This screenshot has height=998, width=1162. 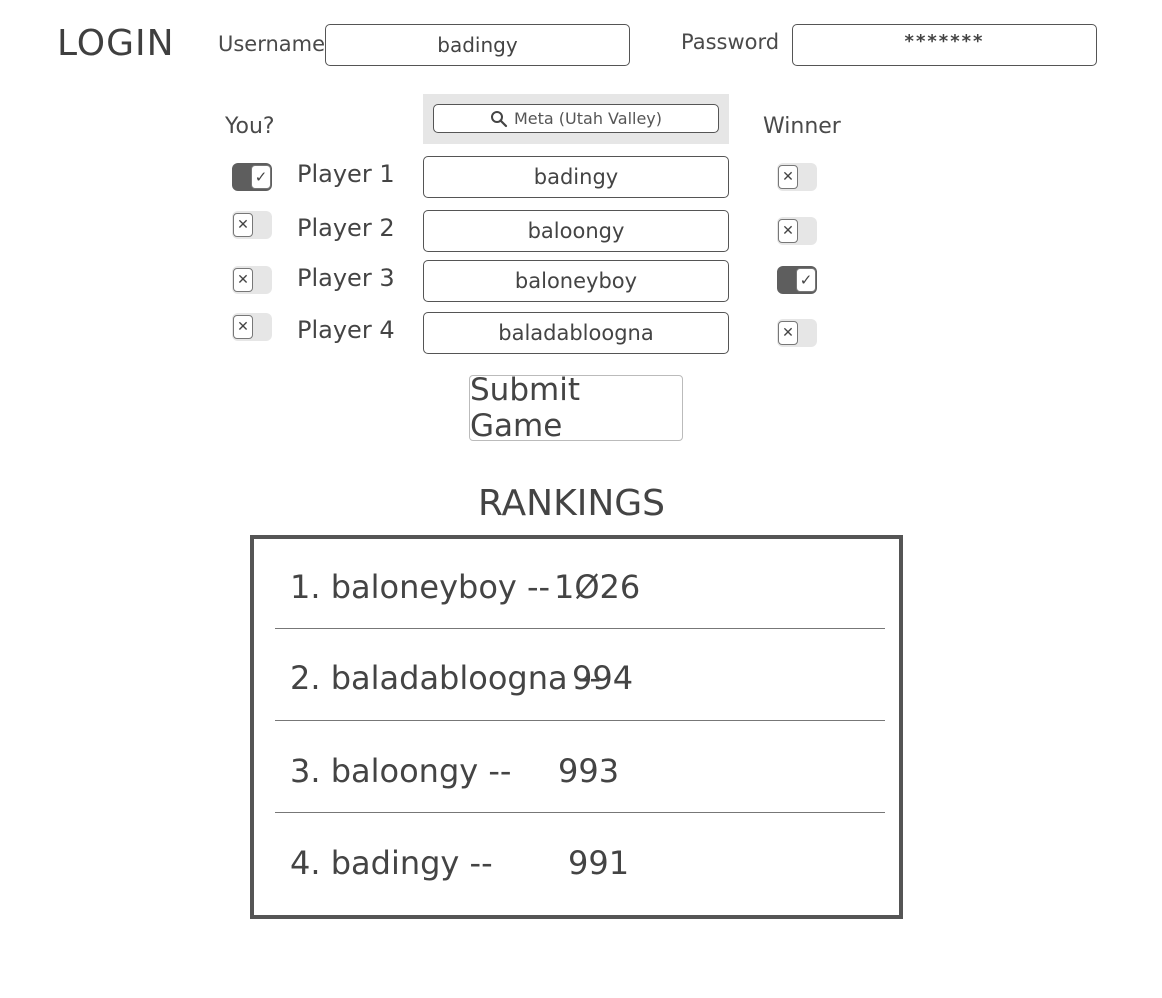 What do you see at coordinates (589, 771) in the screenshot?
I see `ranking-score-3: 993` at bounding box center [589, 771].